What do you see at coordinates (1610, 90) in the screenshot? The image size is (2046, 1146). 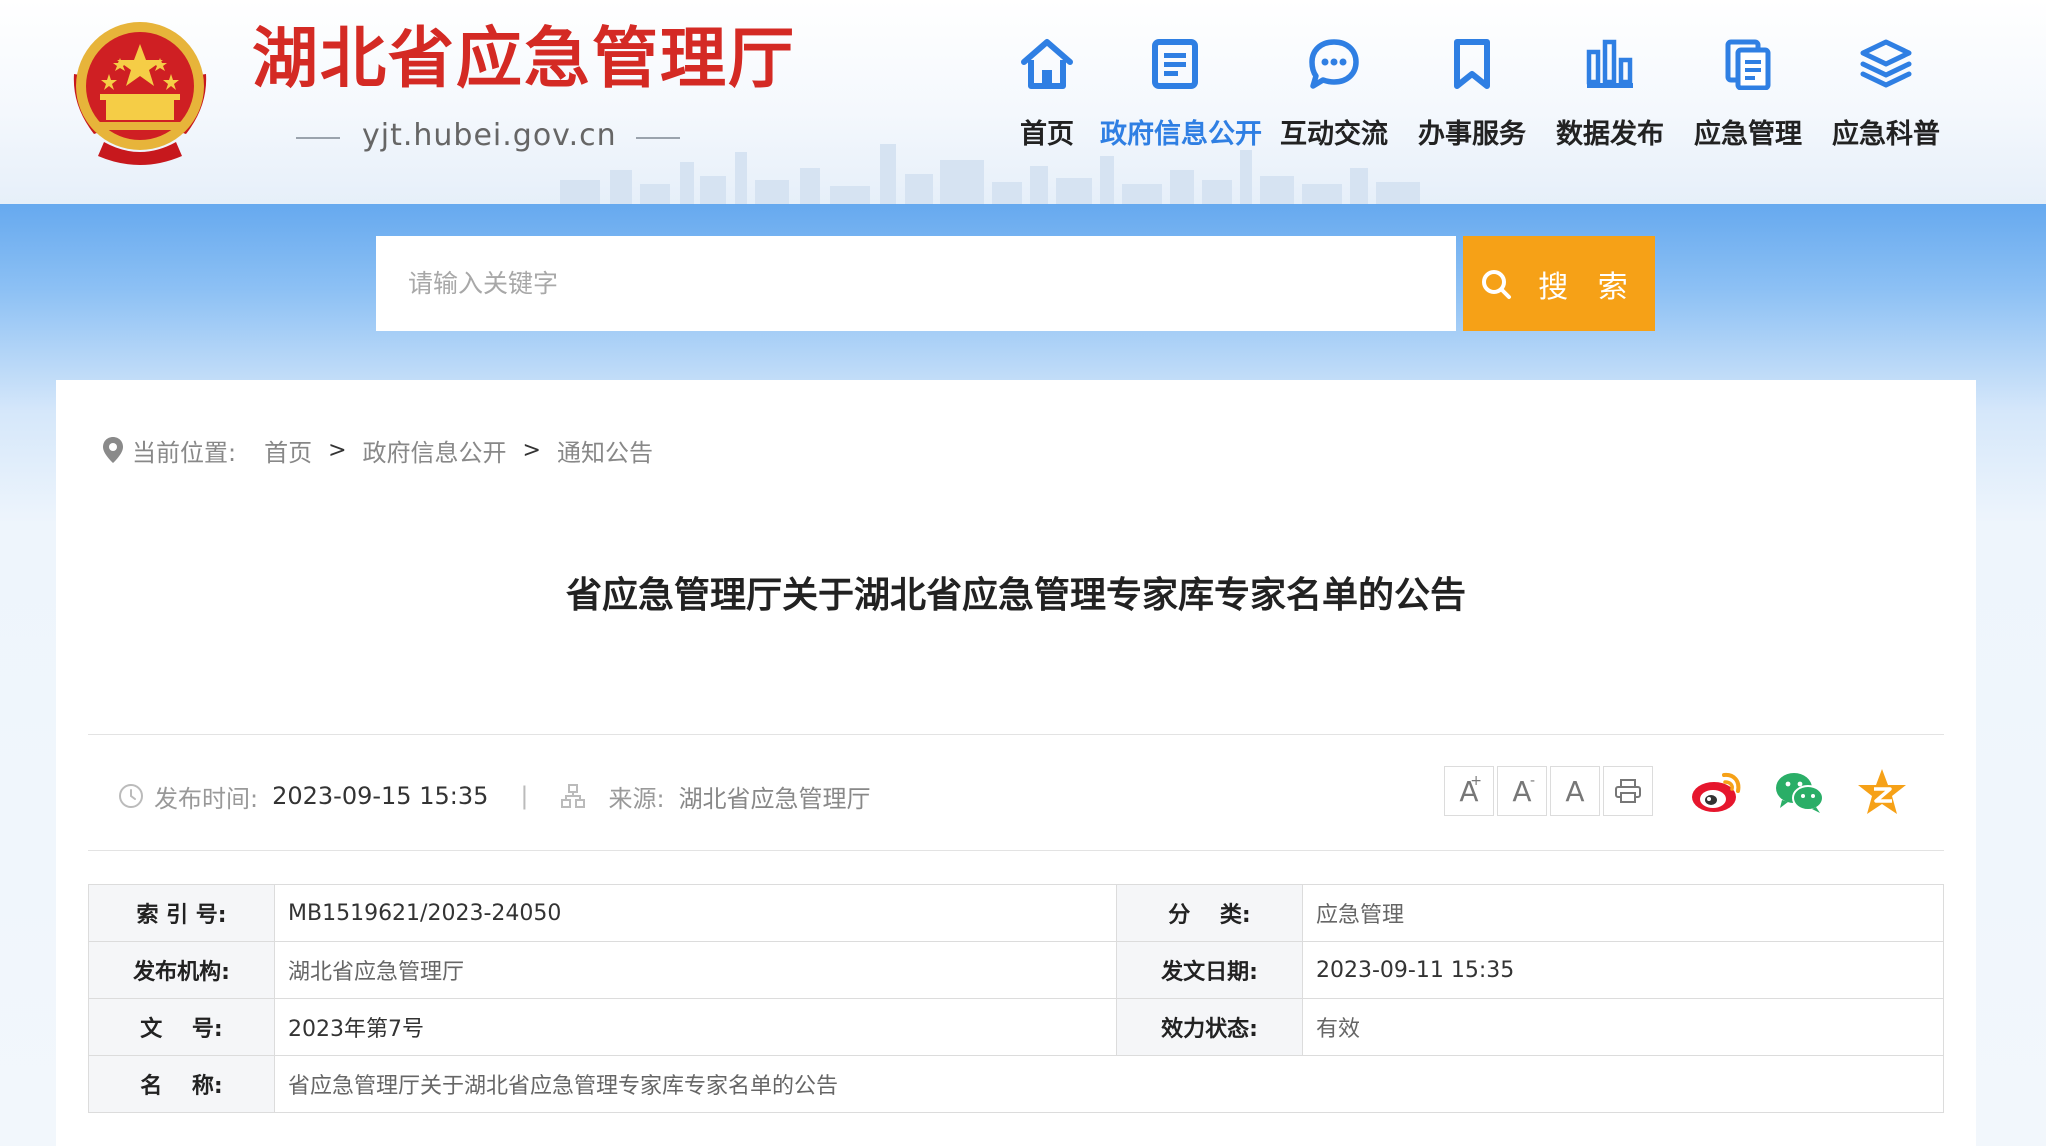 I see `nav-item-data: 数据发布` at bounding box center [1610, 90].